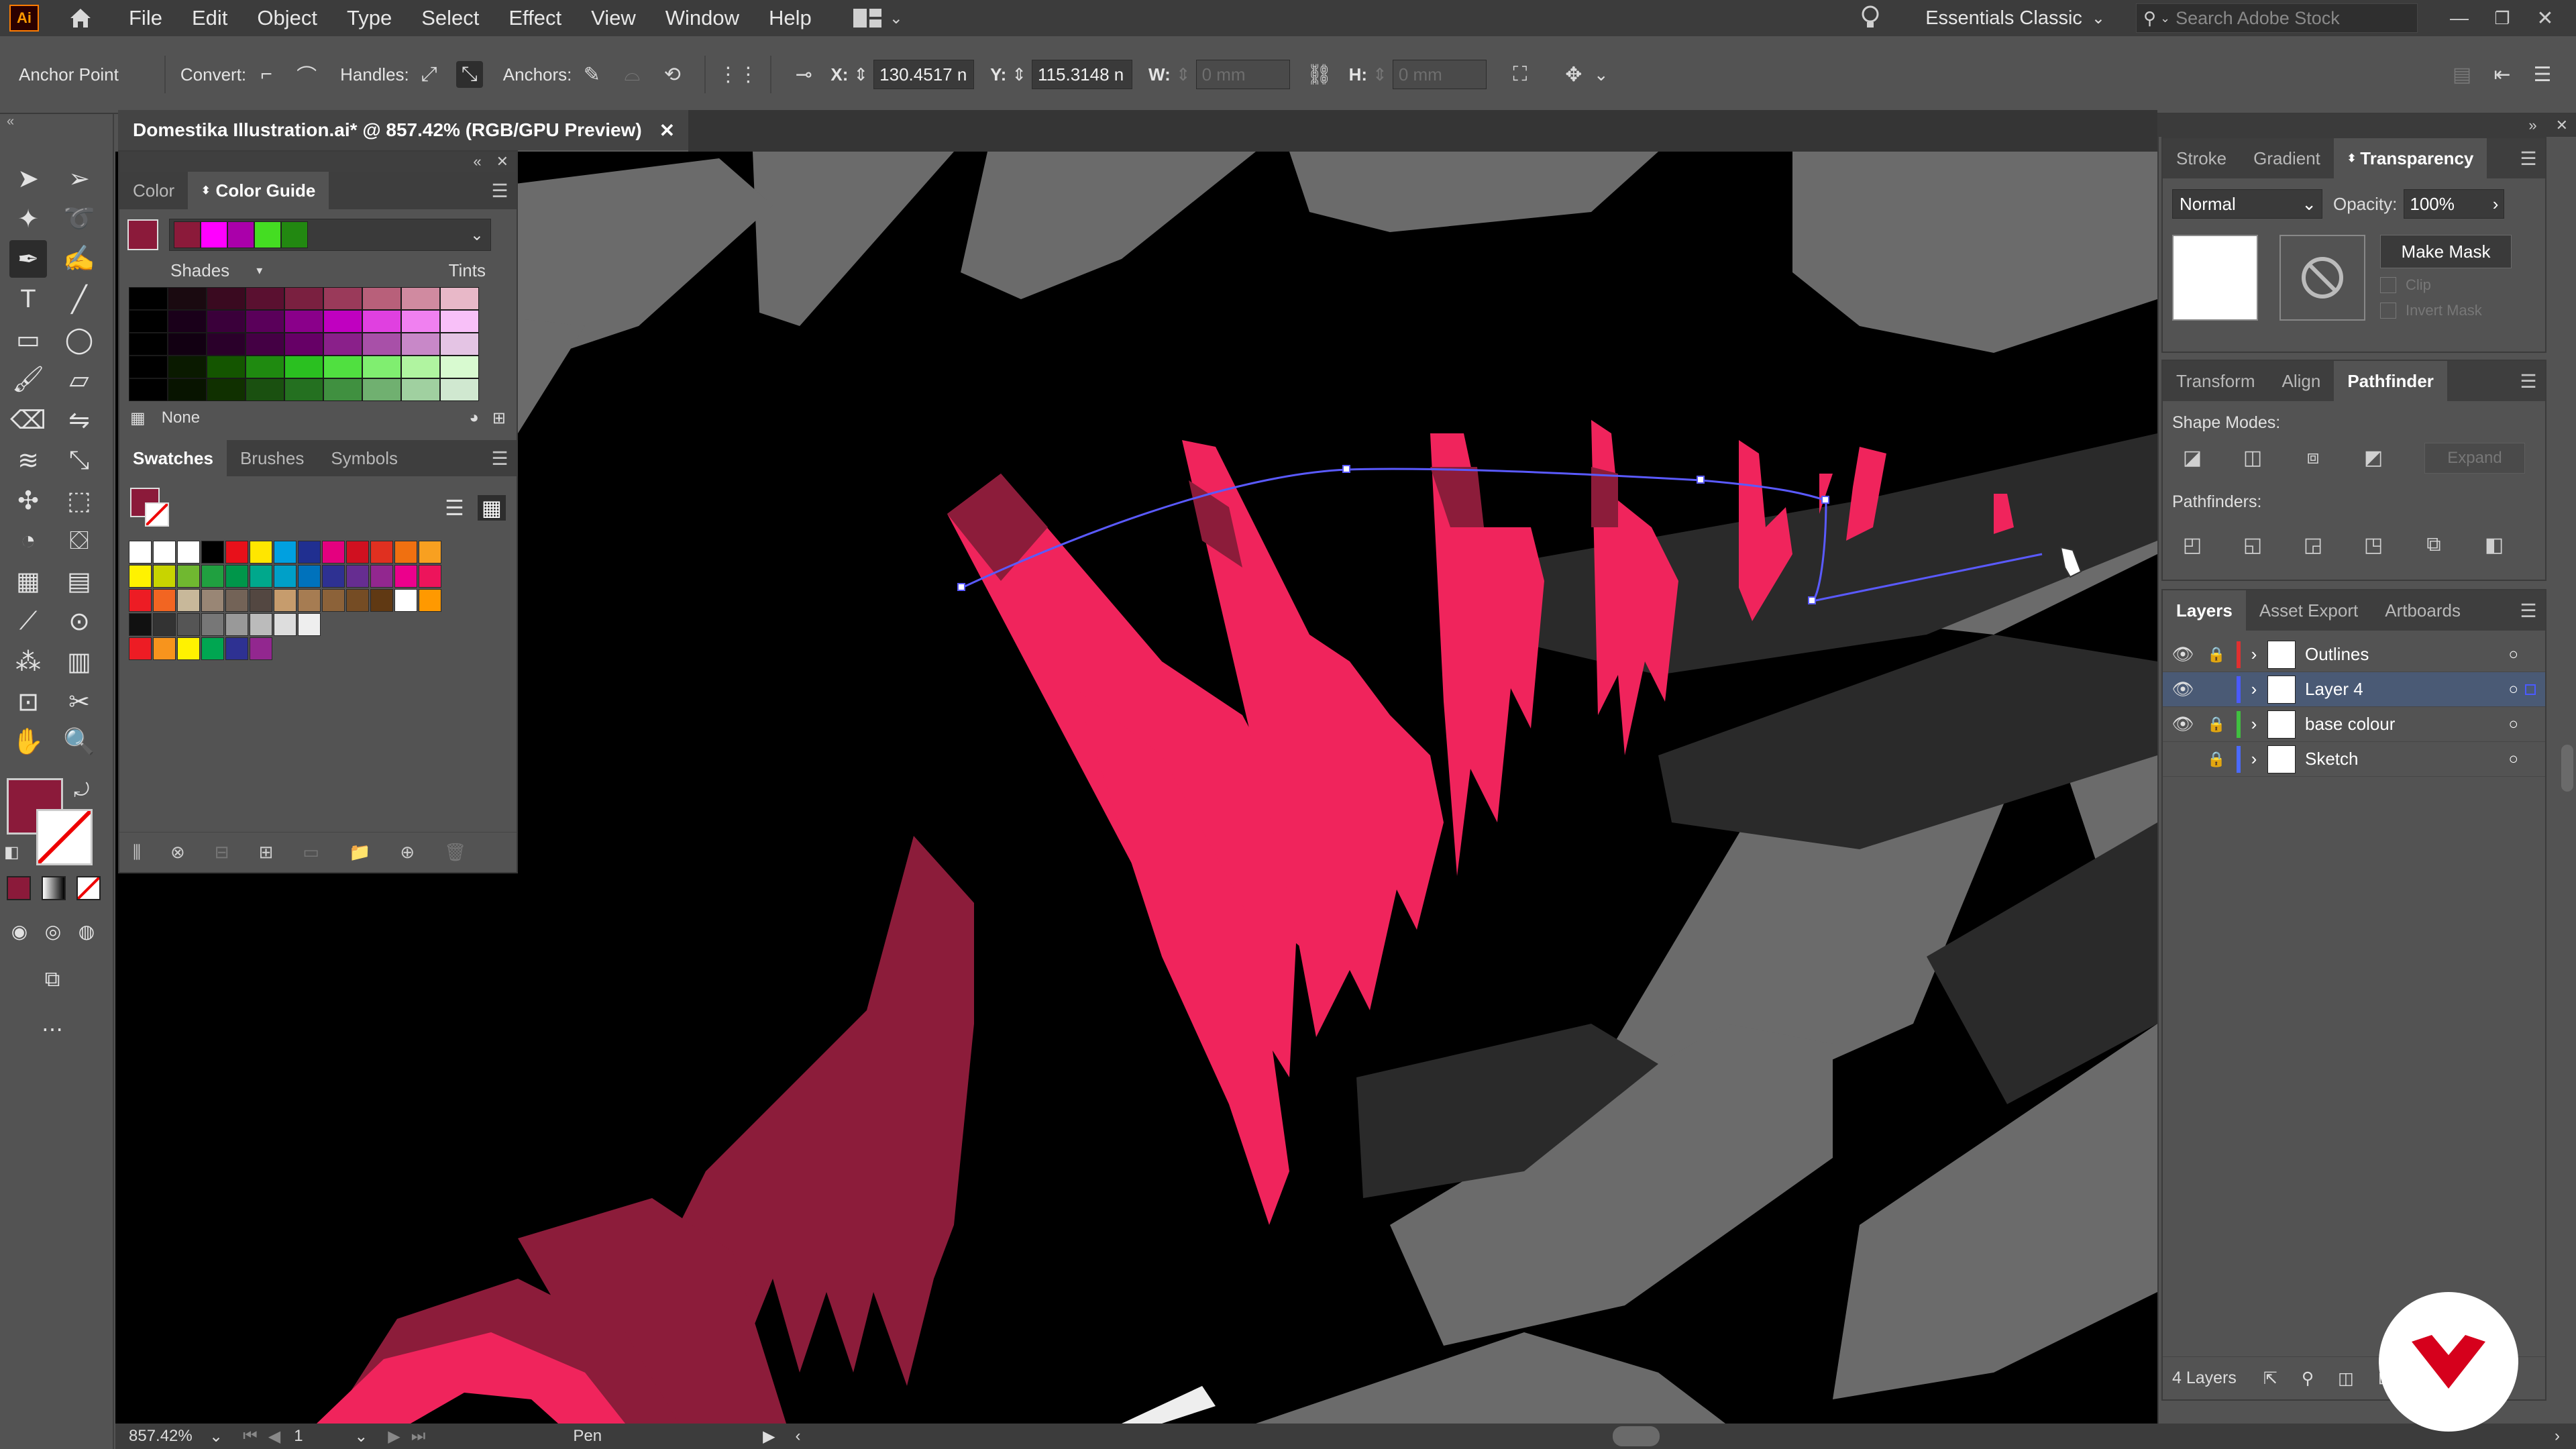  I want to click on tab-brushes: Brushes, so click(272, 458).